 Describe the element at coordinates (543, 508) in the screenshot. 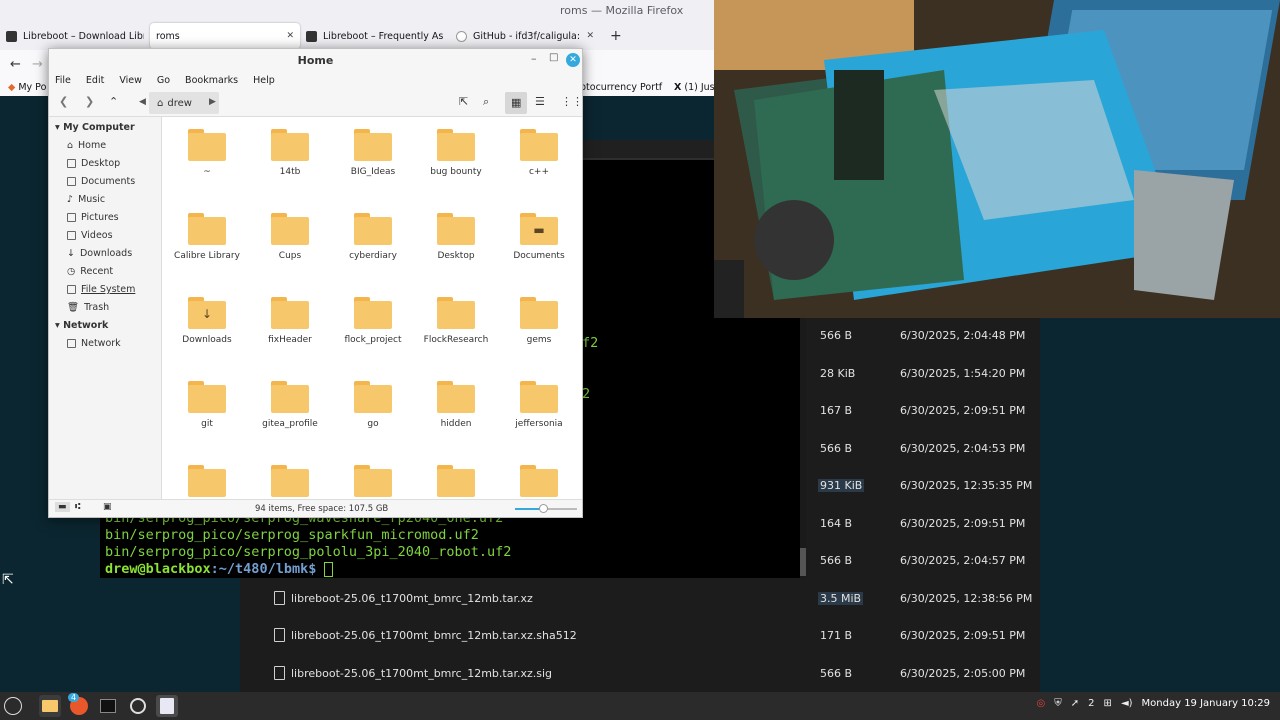

I see `zoom-slider-handle` at that location.